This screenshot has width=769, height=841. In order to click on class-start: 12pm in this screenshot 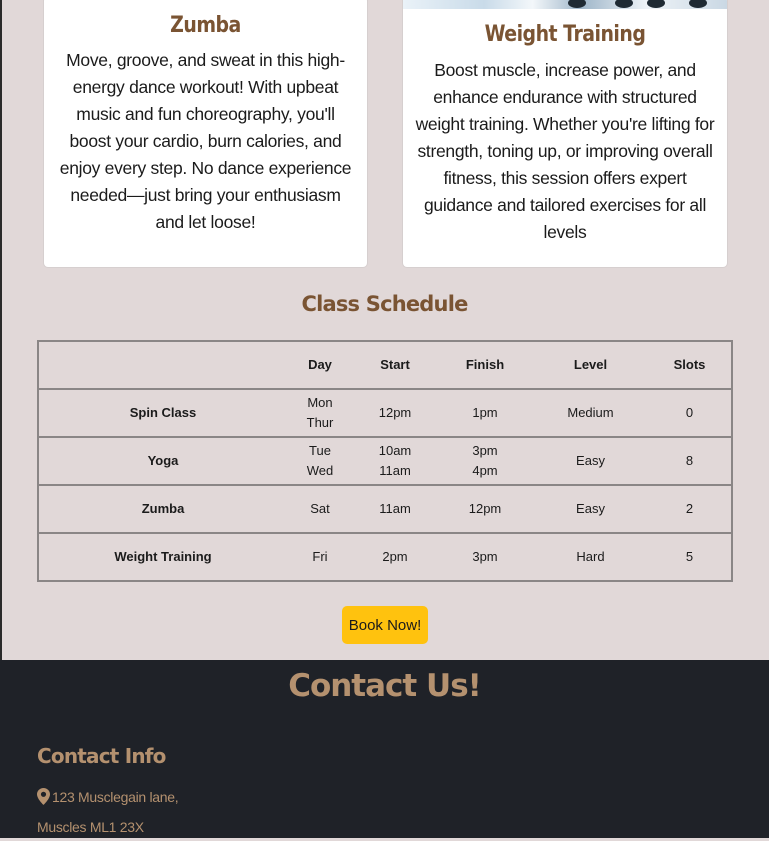, I will do `click(395, 413)`.